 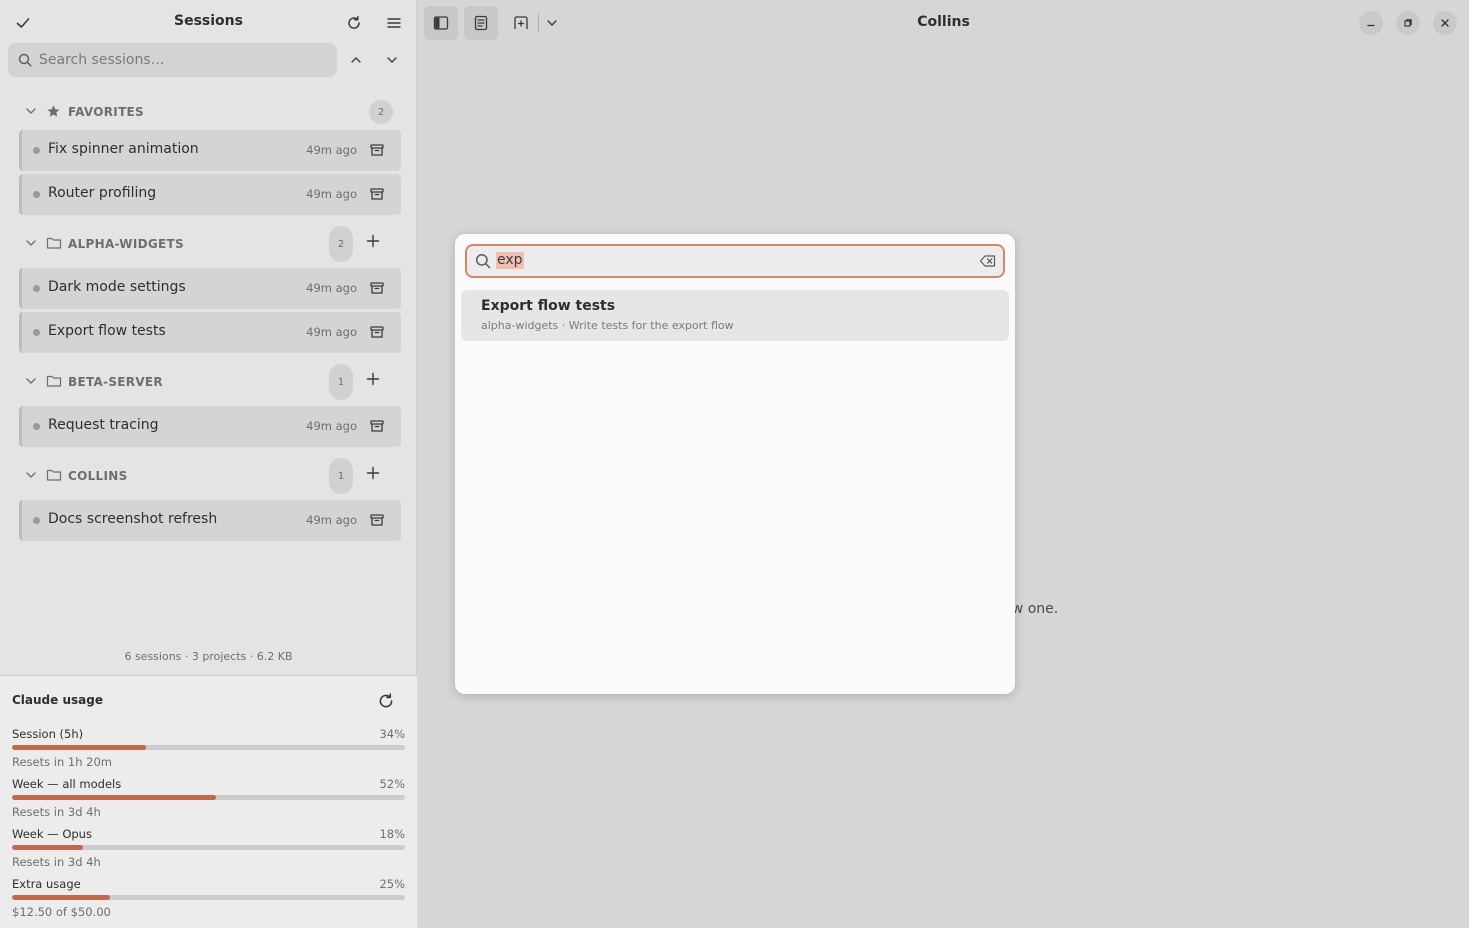 I want to click on usage-item-week-all: Week — all models 52% Resets in 3d 4h, so click(x=208, y=802).